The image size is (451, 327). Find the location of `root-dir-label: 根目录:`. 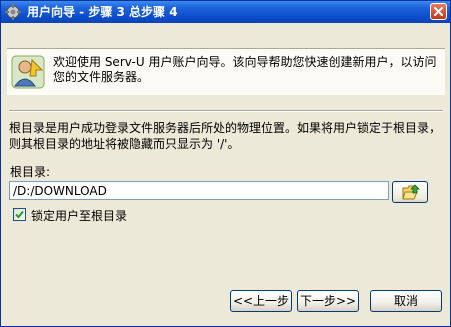

root-dir-label: 根目录: is located at coordinates (30, 172).